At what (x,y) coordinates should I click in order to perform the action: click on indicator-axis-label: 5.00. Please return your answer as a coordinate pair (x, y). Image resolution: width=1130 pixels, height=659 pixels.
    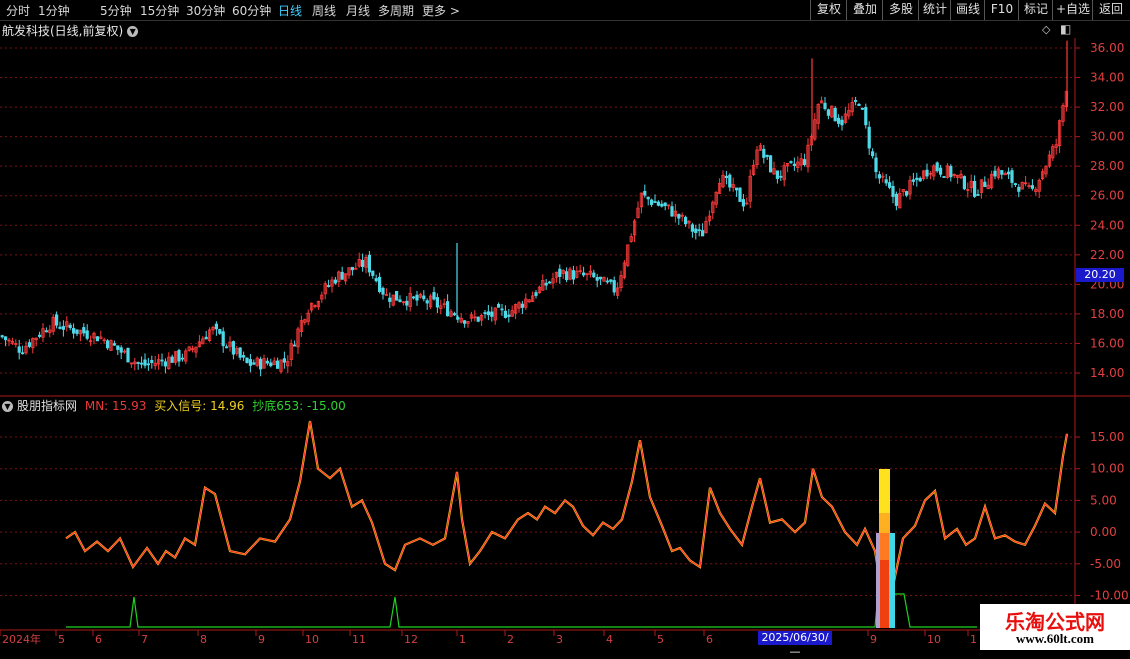
    Looking at the image, I should click on (1103, 500).